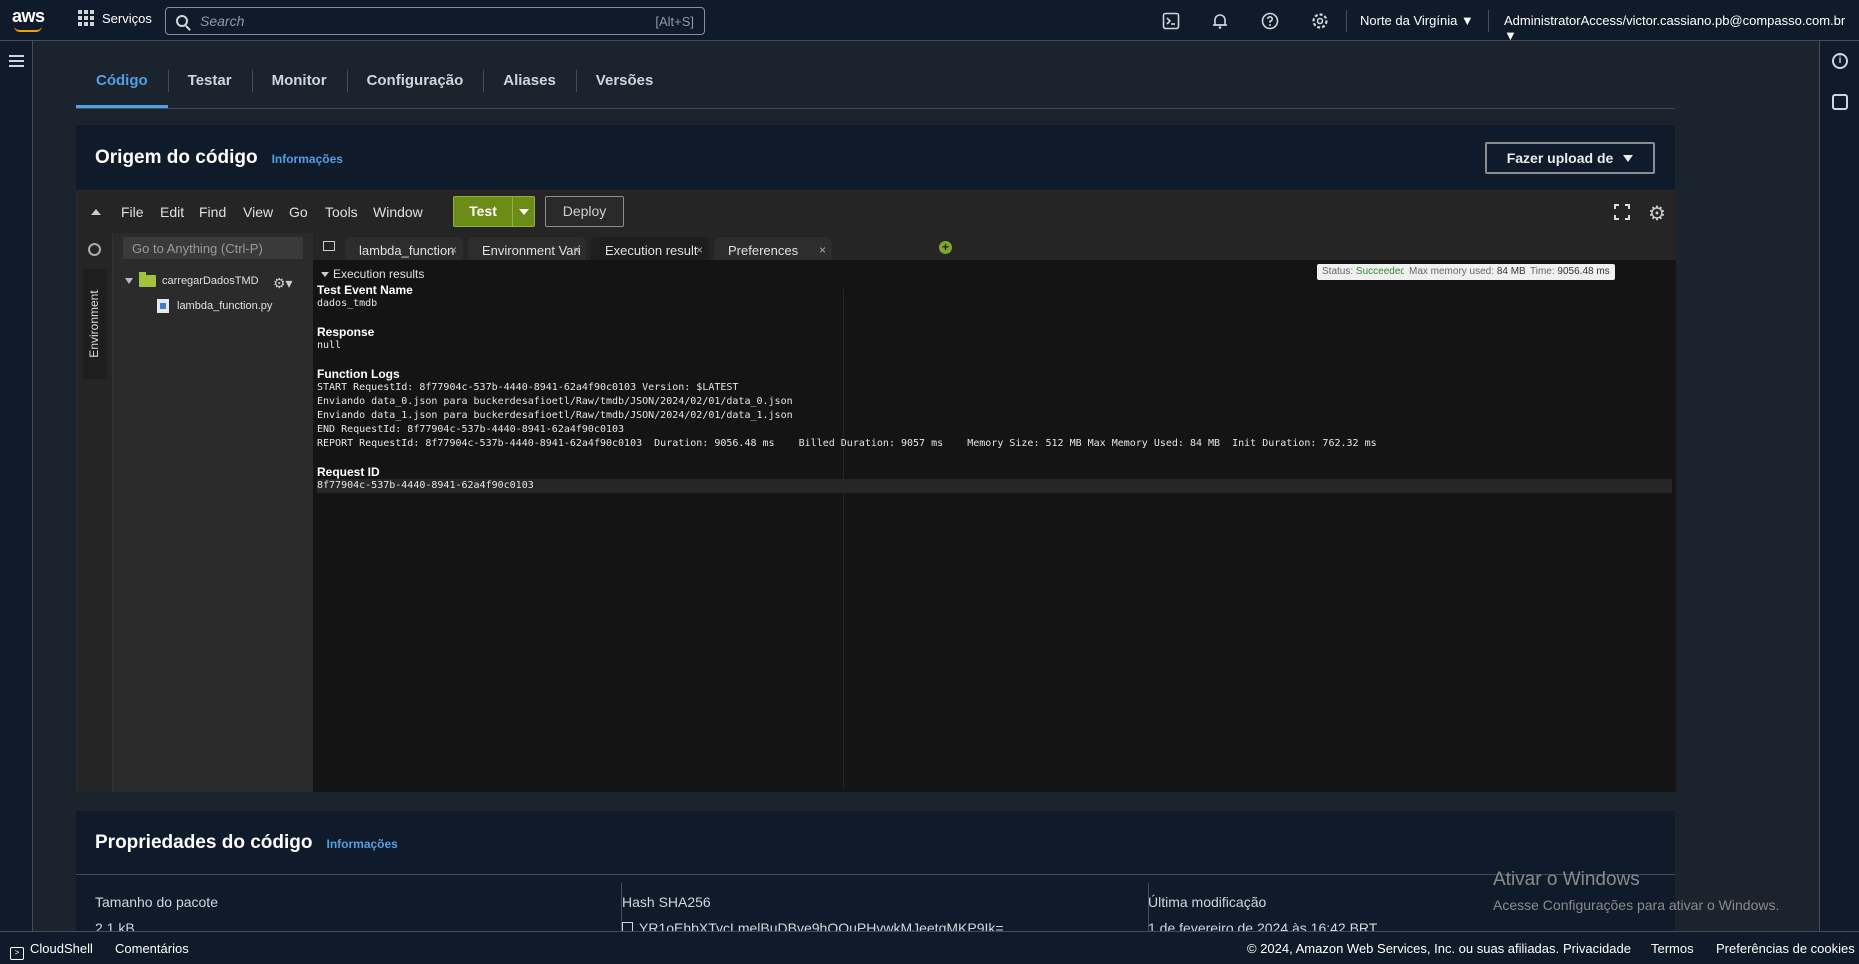 This screenshot has height=964, width=1859. What do you see at coordinates (204, 842) in the screenshot?
I see `props-title: Propriedades do código` at bounding box center [204, 842].